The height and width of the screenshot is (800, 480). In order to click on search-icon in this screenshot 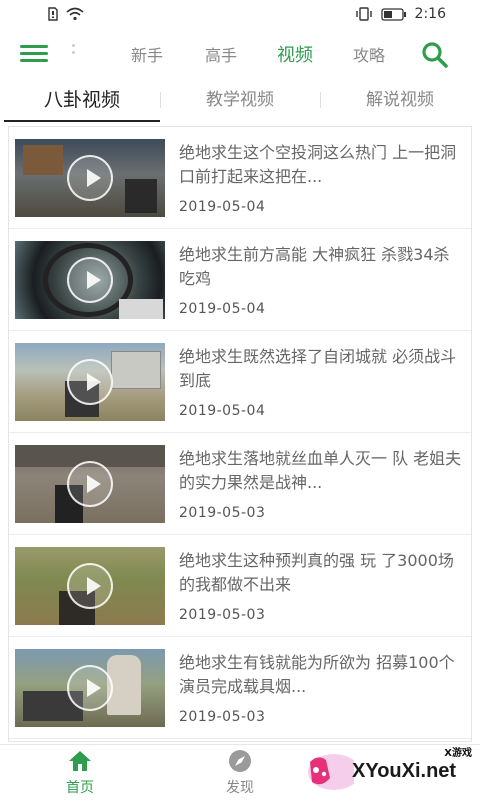, I will do `click(435, 55)`.